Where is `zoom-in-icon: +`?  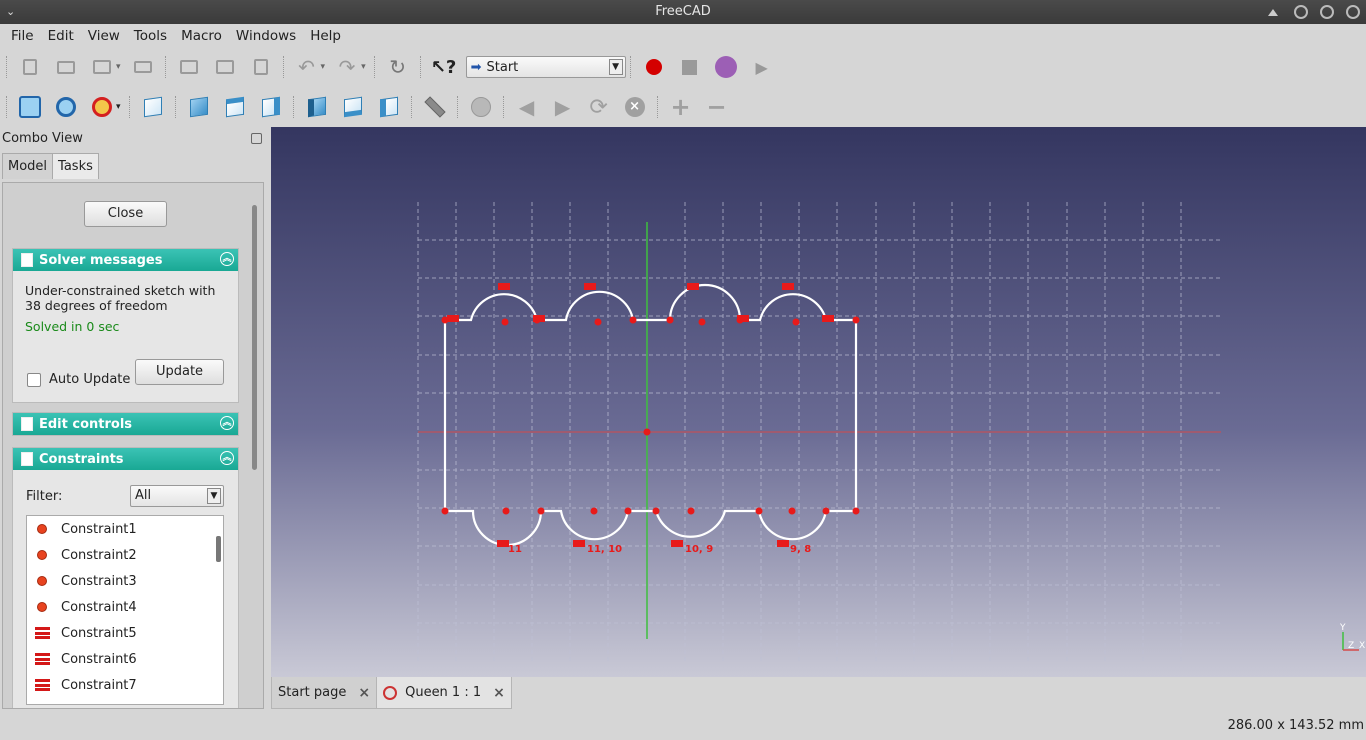
zoom-in-icon: + is located at coordinates (681, 107).